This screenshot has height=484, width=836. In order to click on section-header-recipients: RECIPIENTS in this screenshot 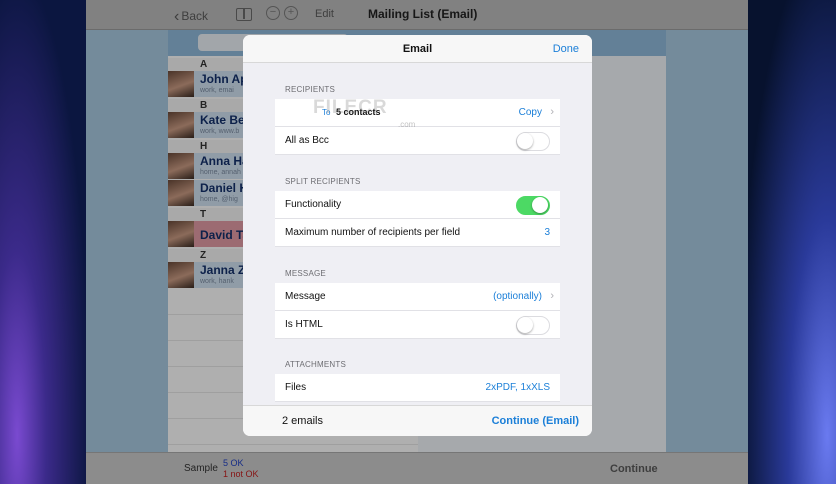, I will do `click(310, 89)`.